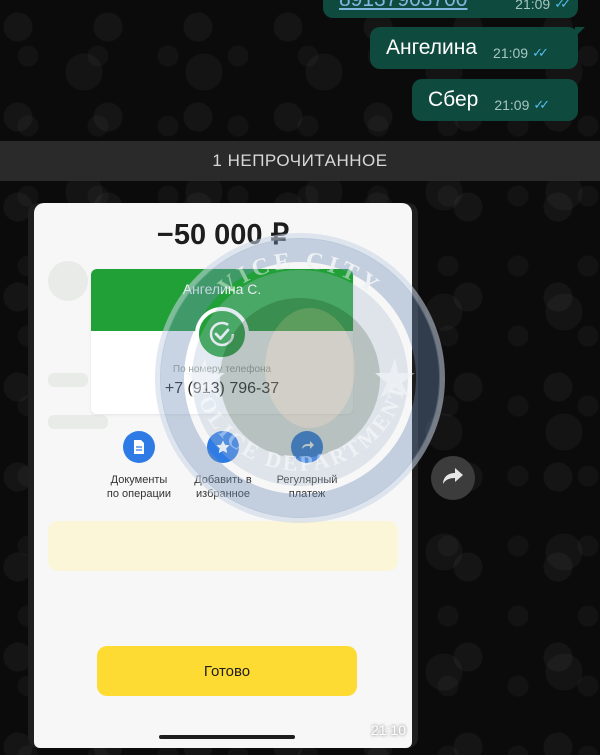 The image size is (600, 755). I want to click on done-button: Готово, so click(227, 671).